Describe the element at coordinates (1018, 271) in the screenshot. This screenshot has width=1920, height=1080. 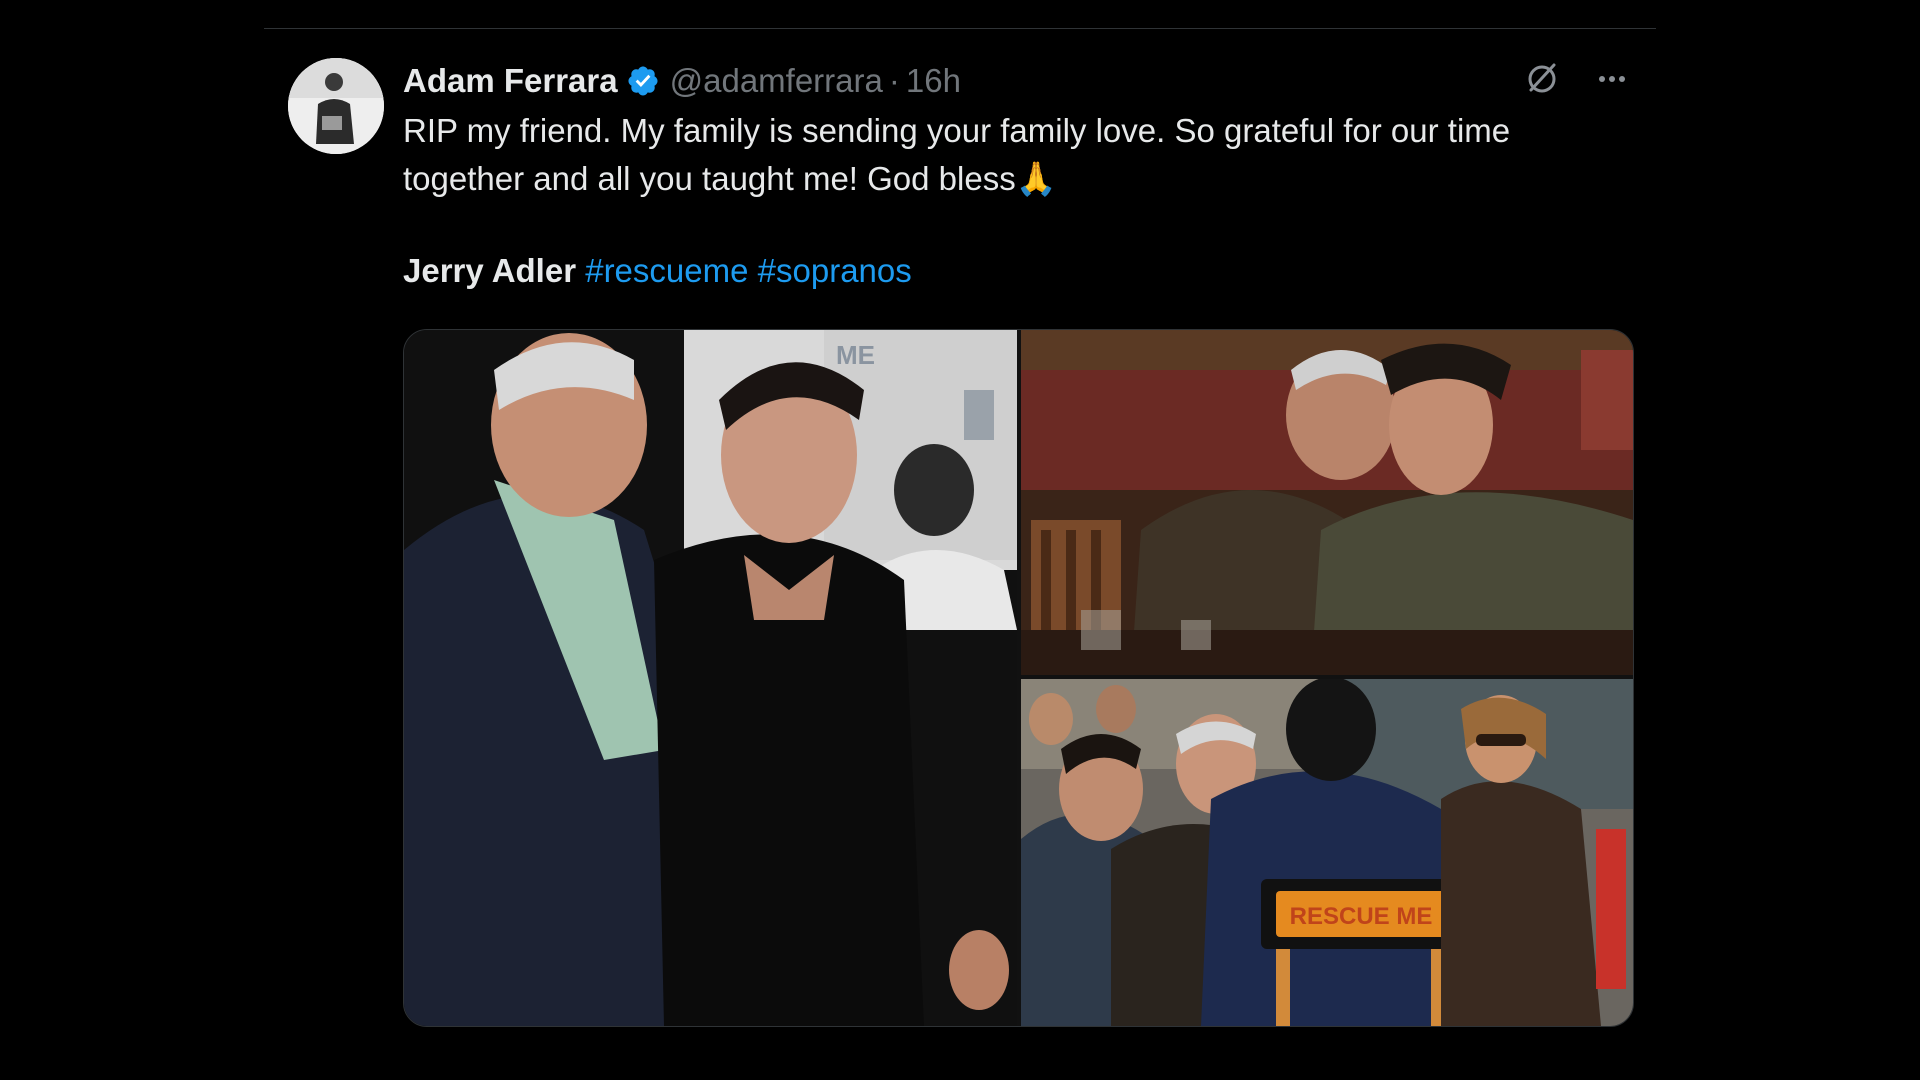
I see `tweet-tag-line: Jerry Adler #rescueme #sopranos` at that location.